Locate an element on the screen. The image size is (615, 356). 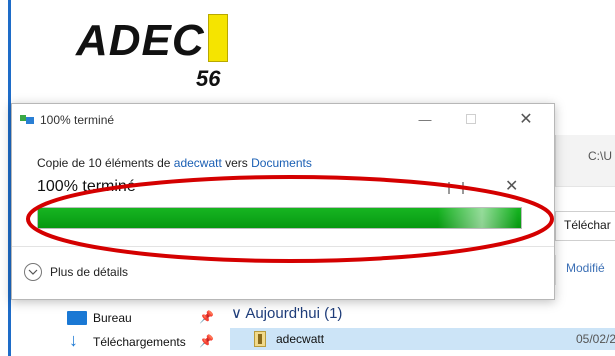
maximize-icon is located at coordinates (471, 119).